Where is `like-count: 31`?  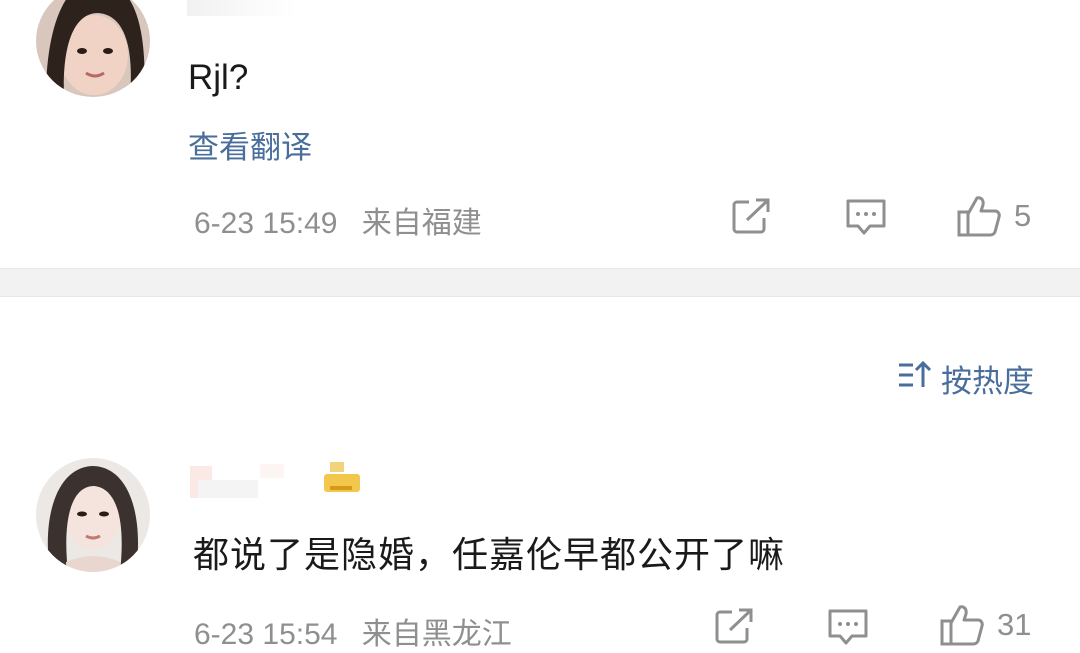 like-count: 31 is located at coordinates (1014, 624).